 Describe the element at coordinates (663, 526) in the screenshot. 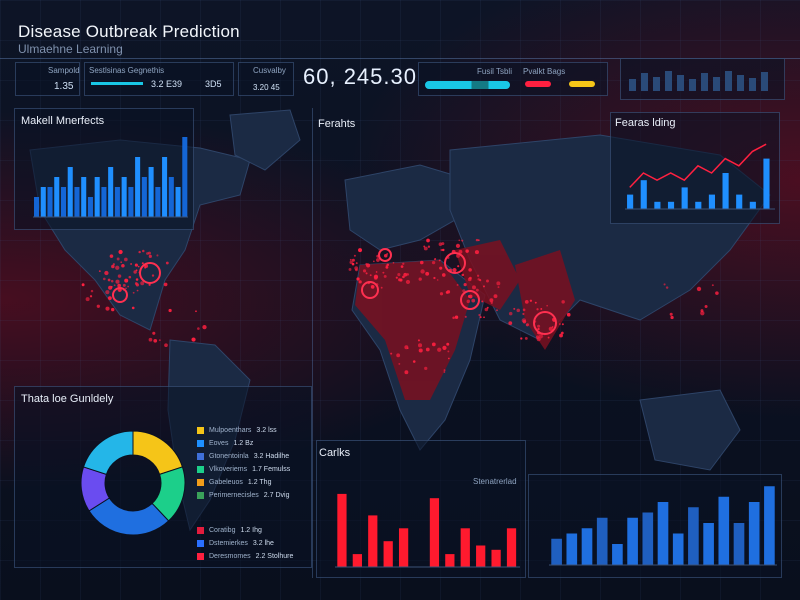

I see `blue-bar-chart` at that location.